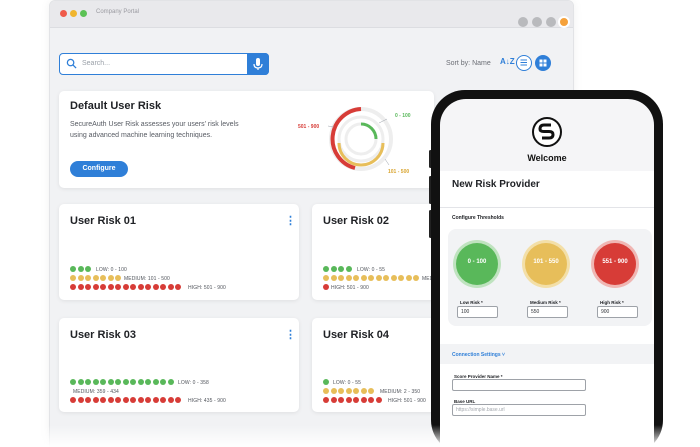  Describe the element at coordinates (547, 158) in the screenshot. I see `welcome-heading: Welcome` at that location.